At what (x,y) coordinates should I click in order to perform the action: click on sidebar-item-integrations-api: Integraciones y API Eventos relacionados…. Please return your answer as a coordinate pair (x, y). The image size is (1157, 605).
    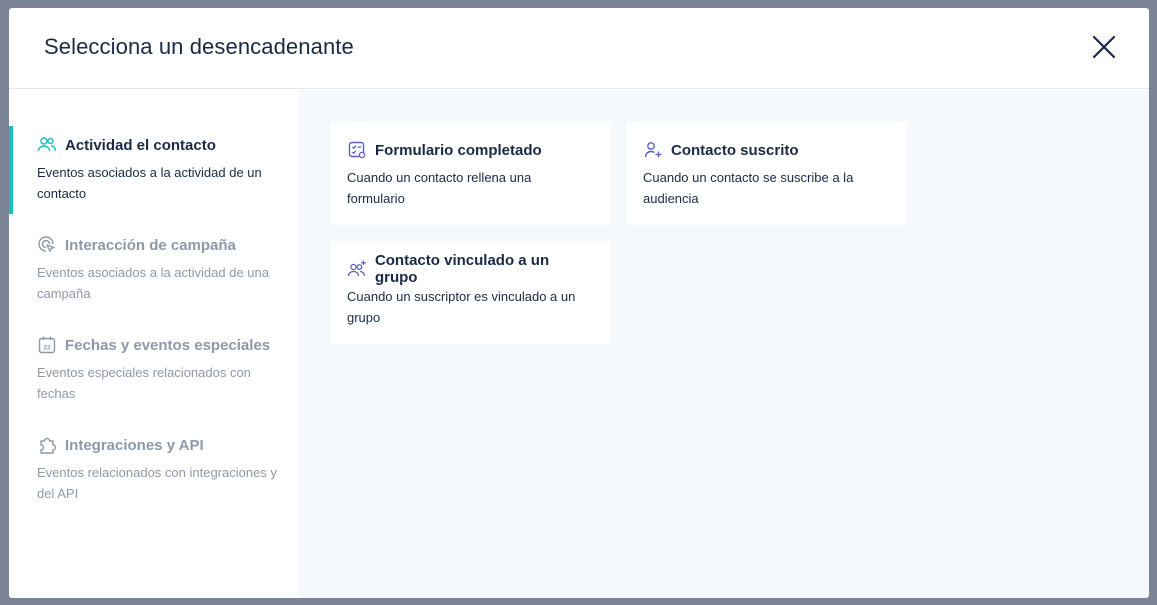
    Looking at the image, I should click on (154, 469).